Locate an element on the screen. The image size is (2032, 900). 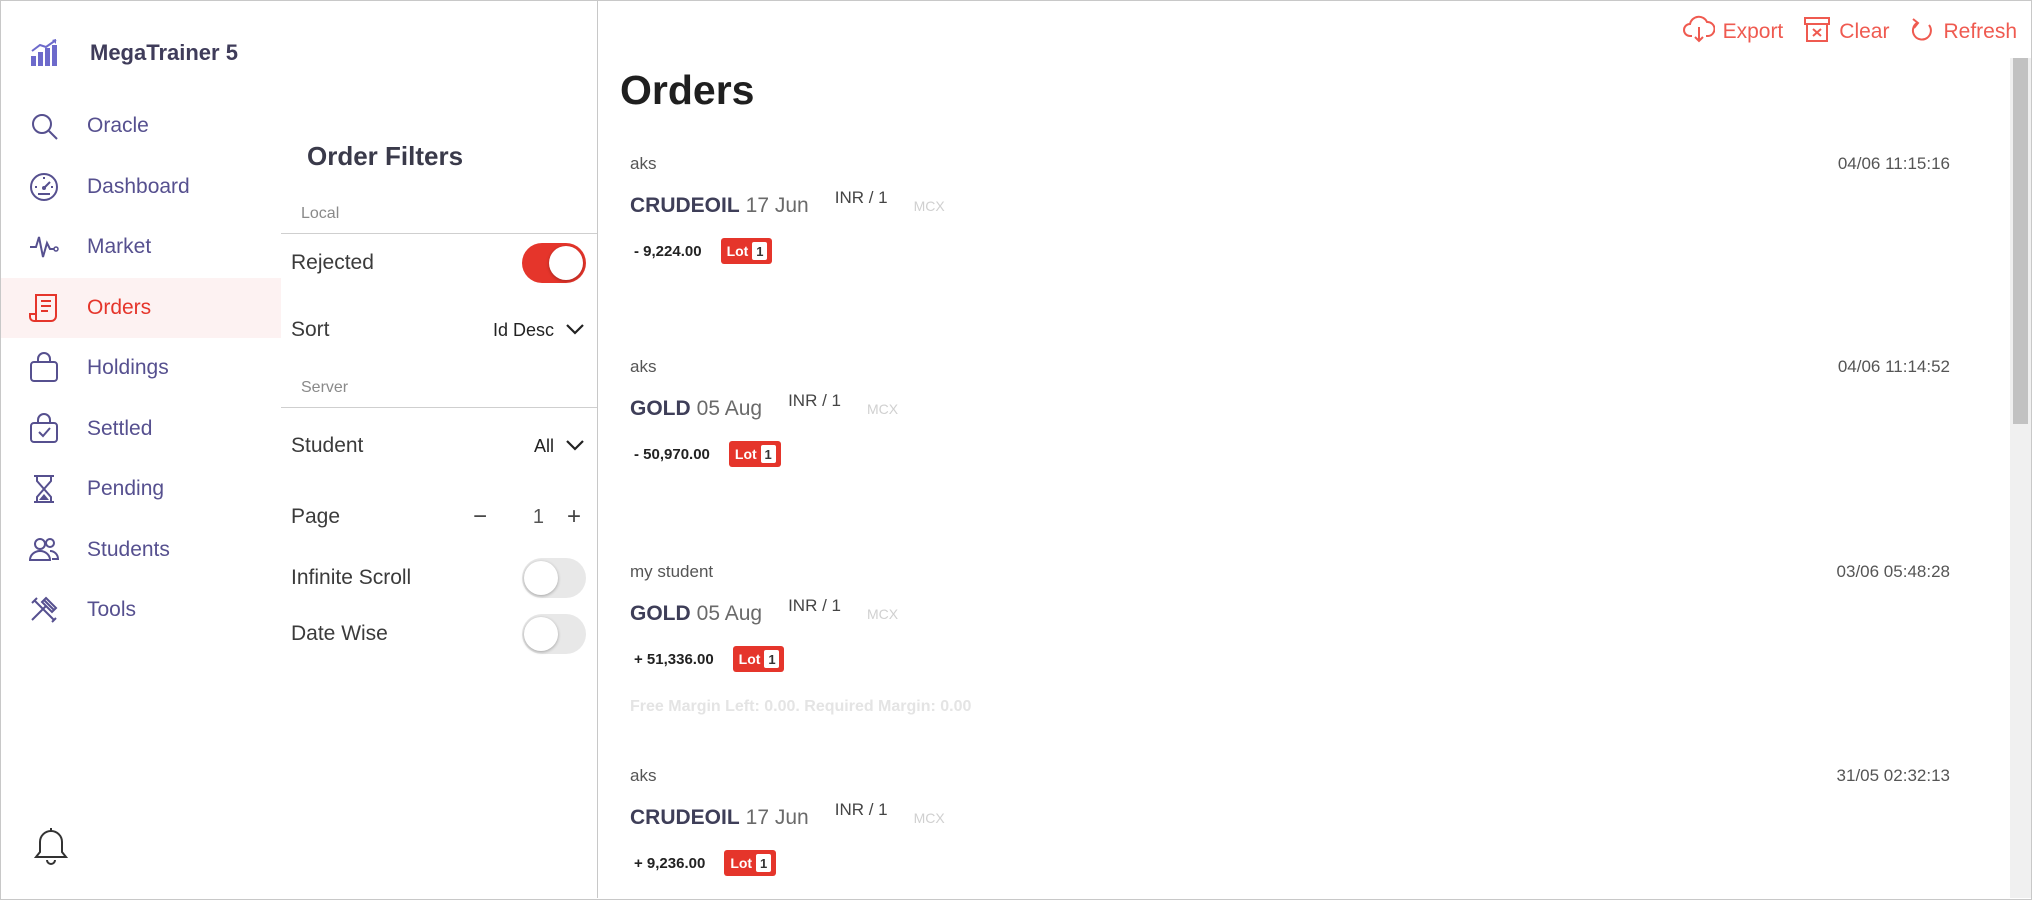
rejected-toggle is located at coordinates (554, 263).